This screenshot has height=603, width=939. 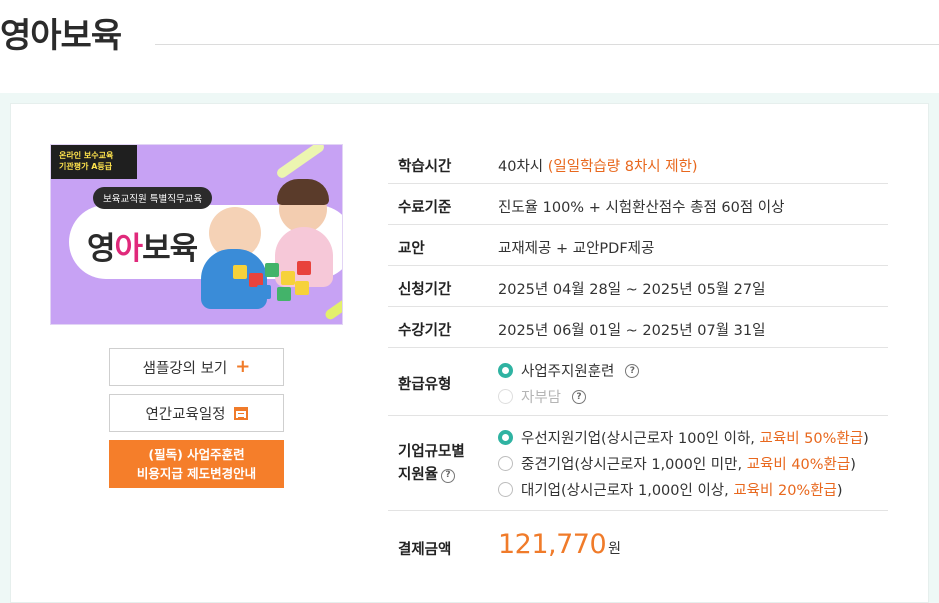 What do you see at coordinates (552, 544) in the screenshot?
I see `price-value: 121,770` at bounding box center [552, 544].